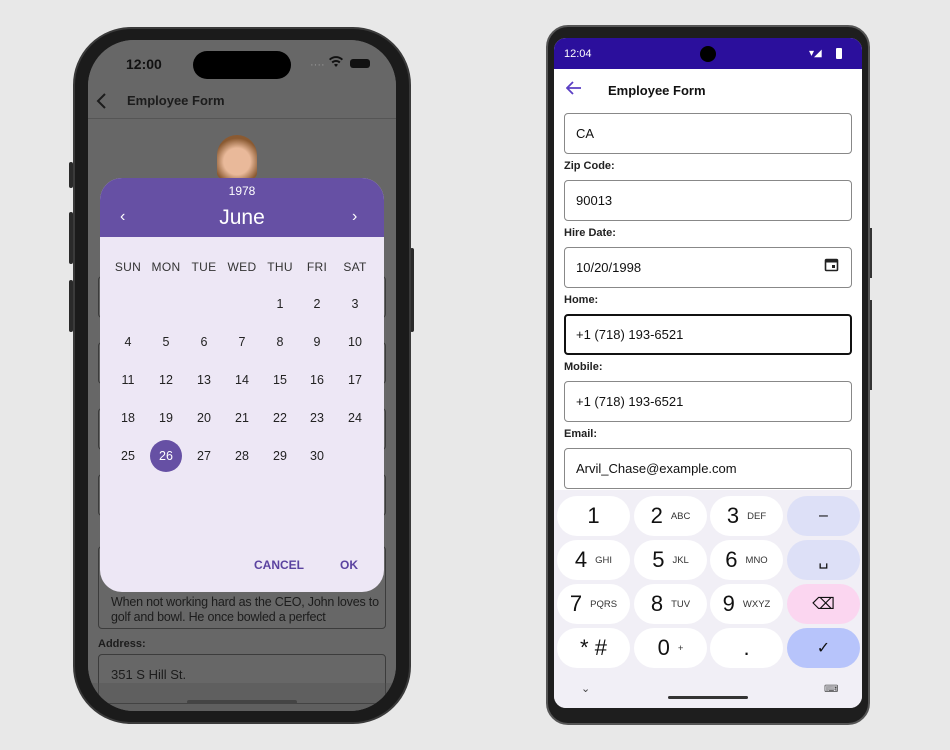  What do you see at coordinates (242, 118) in the screenshot?
I see `header-divider` at bounding box center [242, 118].